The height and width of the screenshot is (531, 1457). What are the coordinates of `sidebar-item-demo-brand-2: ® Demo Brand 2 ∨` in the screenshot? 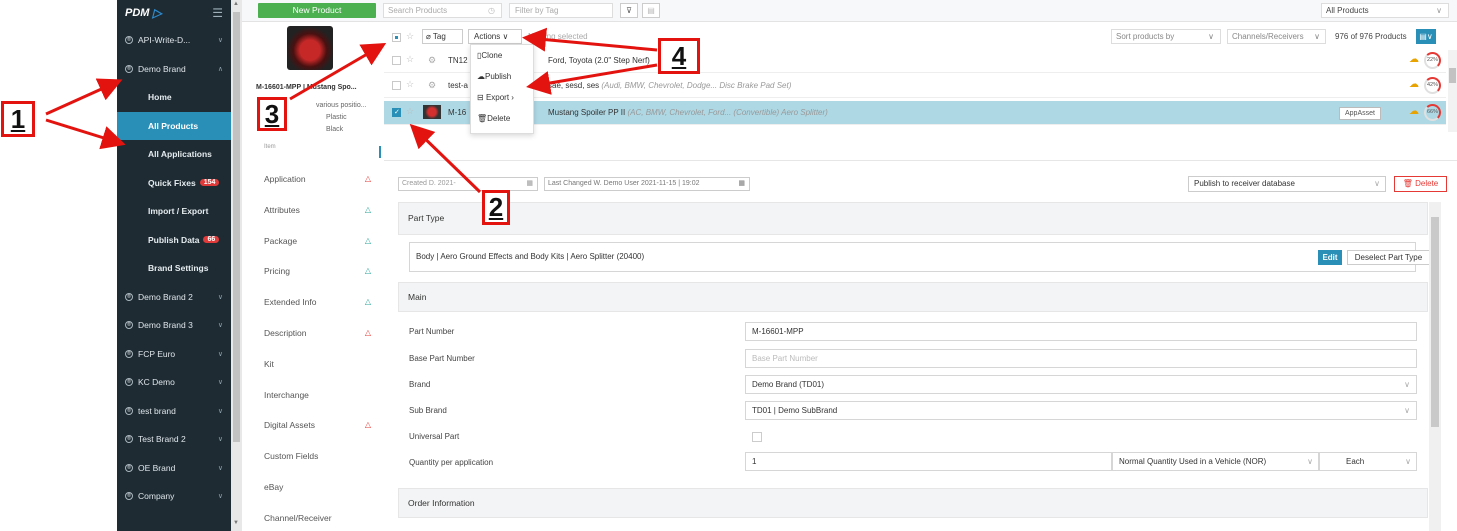 It's located at (174, 297).